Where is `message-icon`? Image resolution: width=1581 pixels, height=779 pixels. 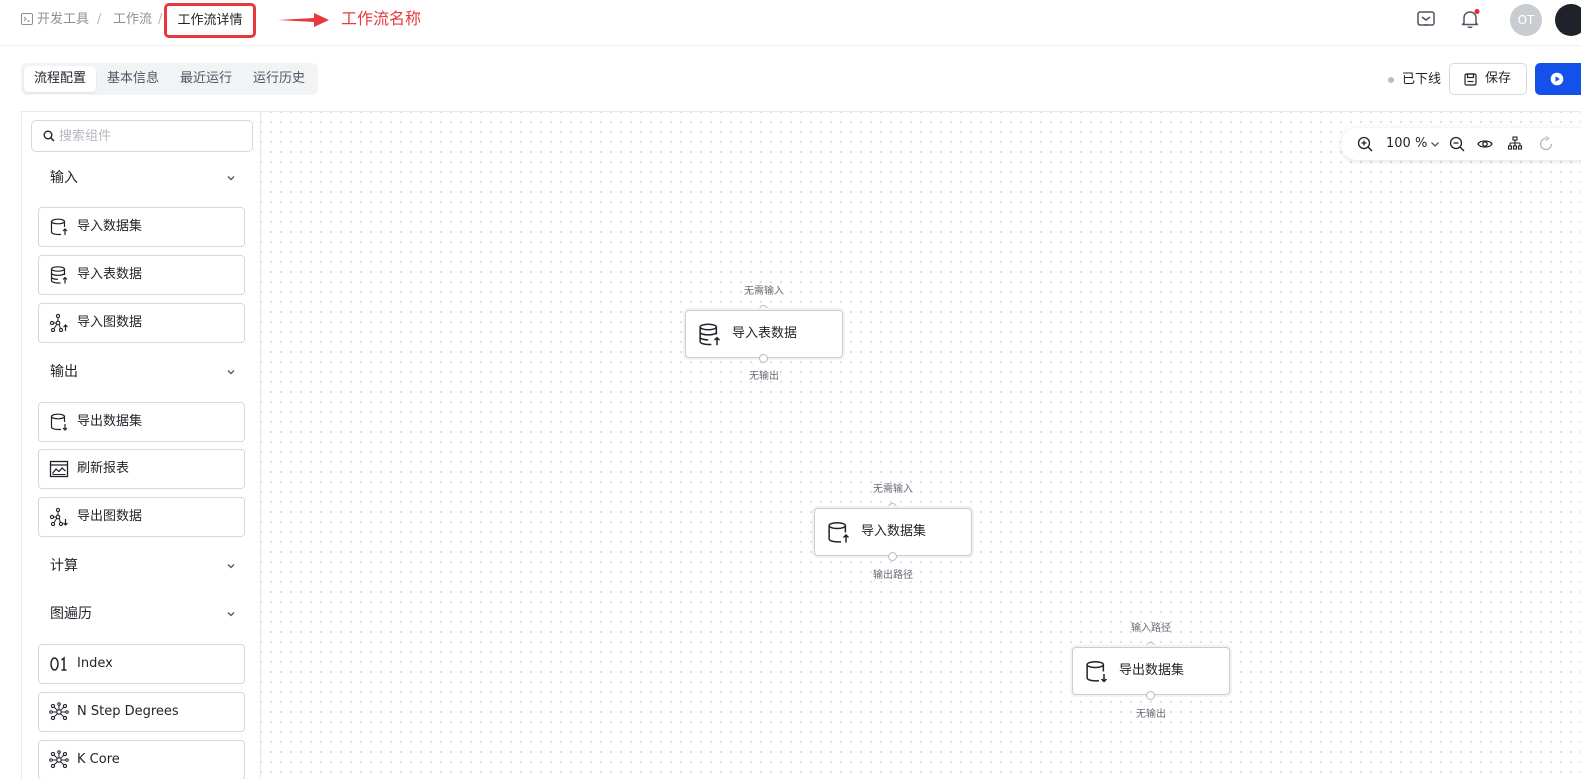 message-icon is located at coordinates (1426, 19).